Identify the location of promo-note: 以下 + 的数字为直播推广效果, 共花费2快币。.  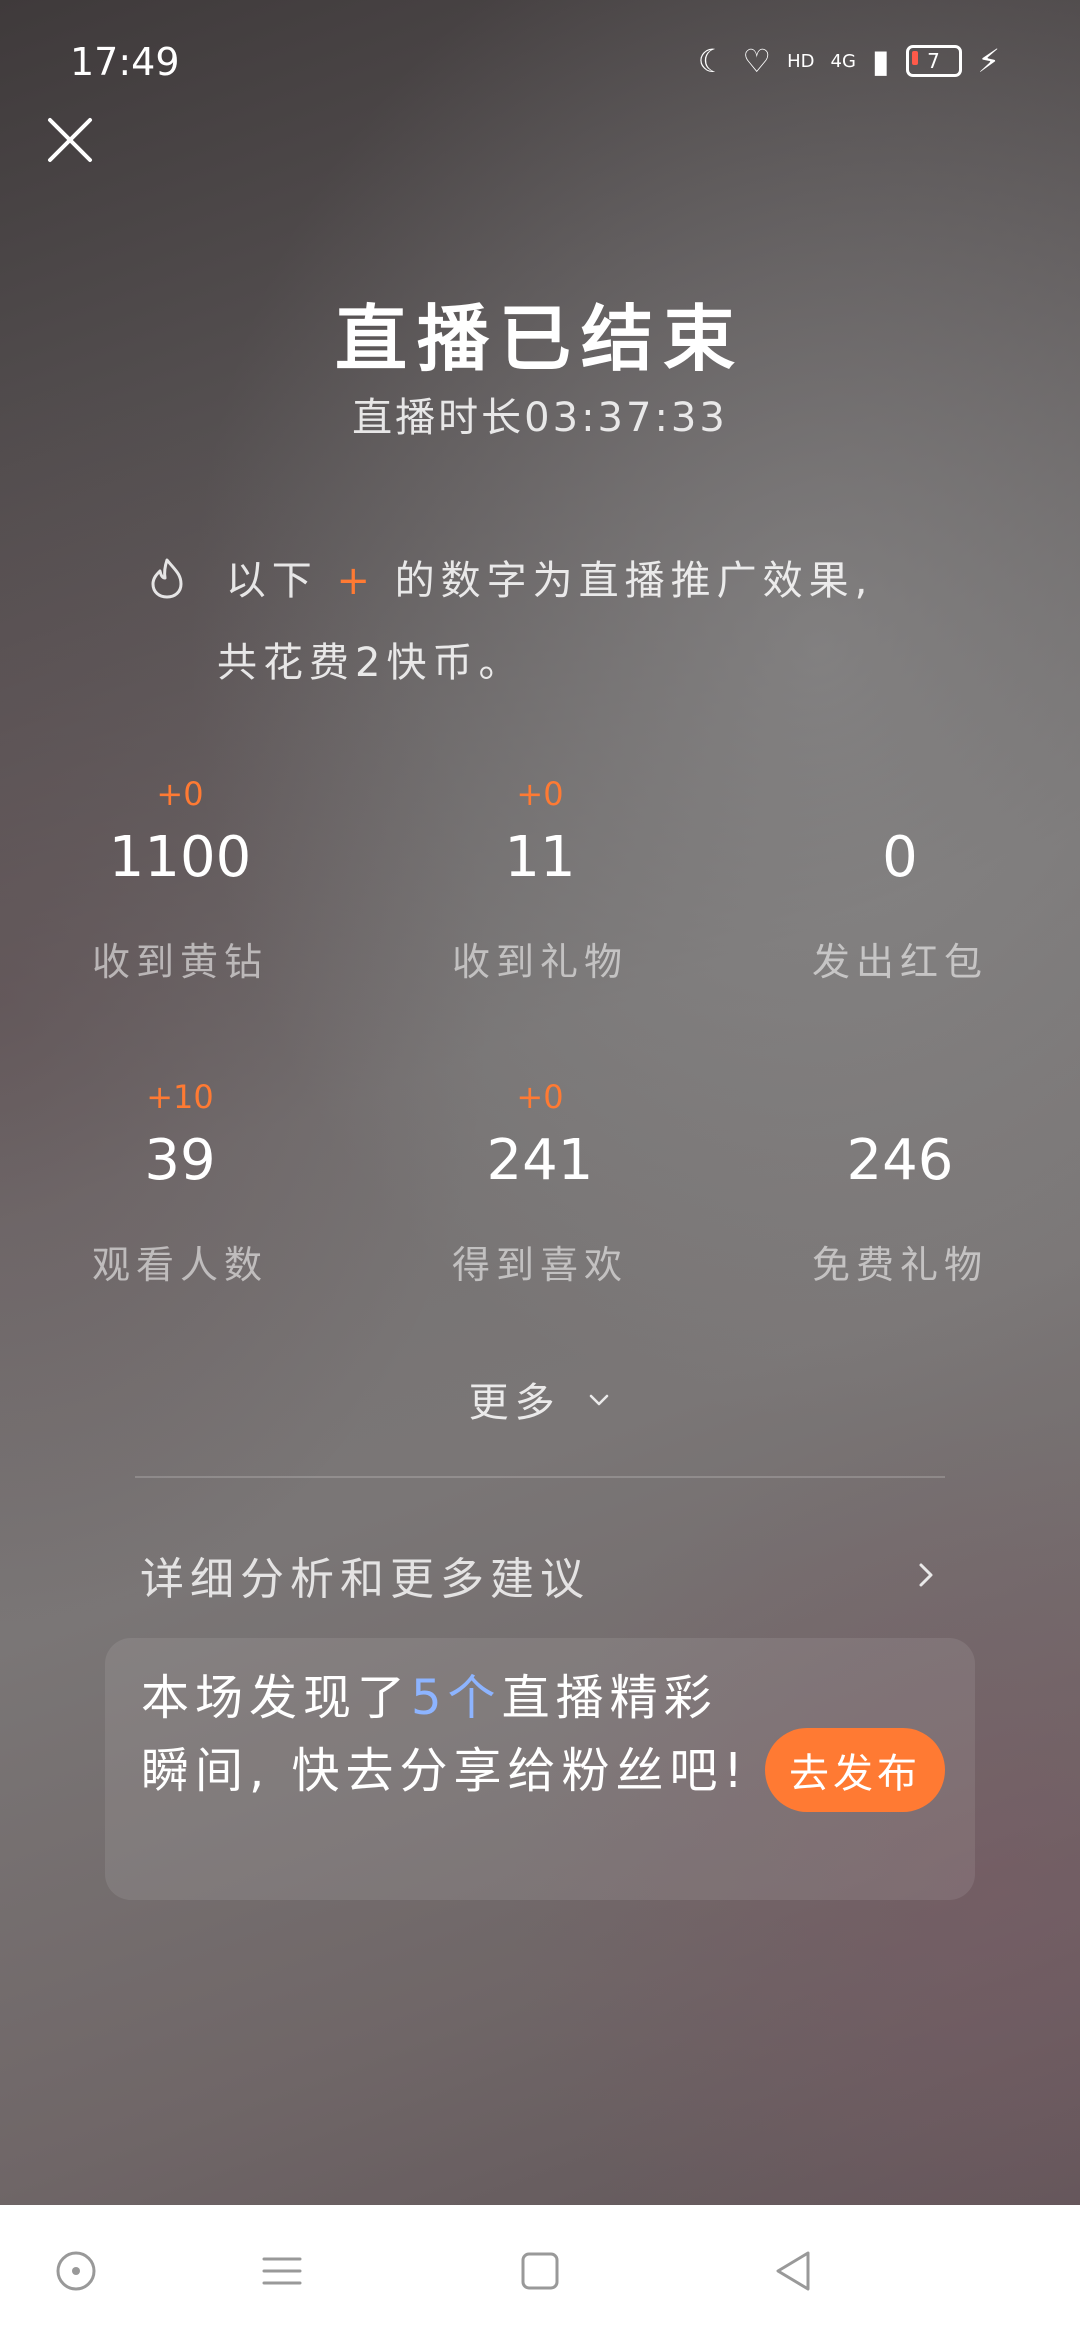
(535, 622).